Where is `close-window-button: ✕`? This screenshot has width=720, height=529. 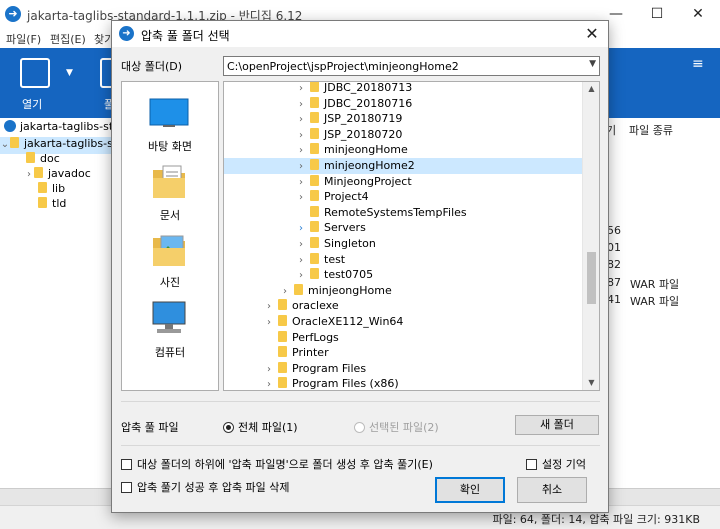
close-window-button: ✕ is located at coordinates (698, 14).